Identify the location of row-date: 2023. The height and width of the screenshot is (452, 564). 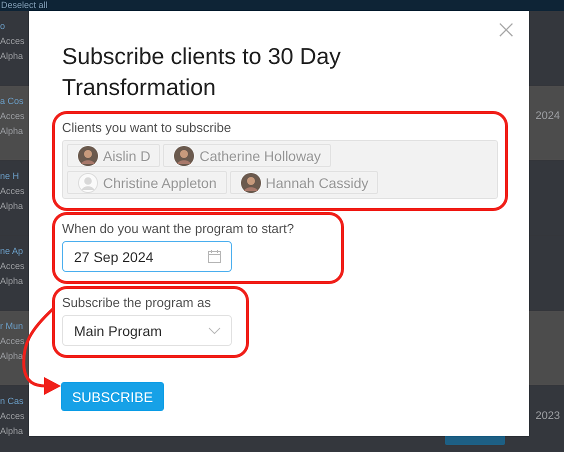
(548, 417).